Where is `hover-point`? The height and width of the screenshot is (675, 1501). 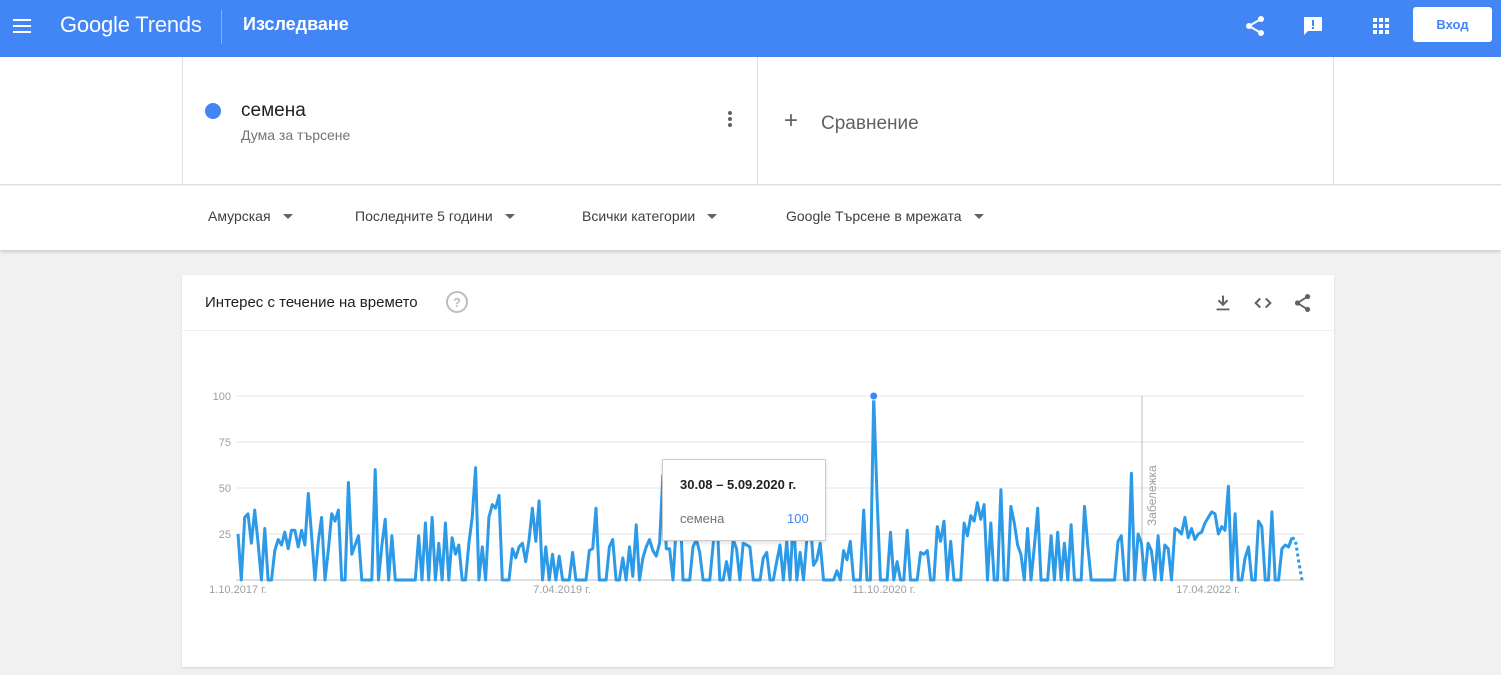 hover-point is located at coordinates (874, 396).